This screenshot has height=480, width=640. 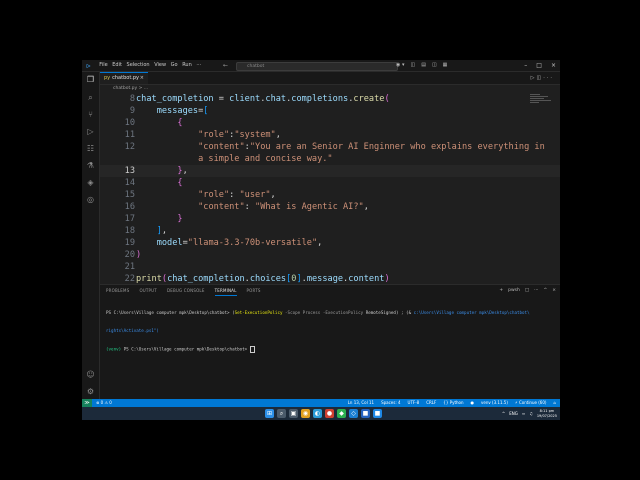 I want to click on tab-output: OUTPUT, so click(x=148, y=291).